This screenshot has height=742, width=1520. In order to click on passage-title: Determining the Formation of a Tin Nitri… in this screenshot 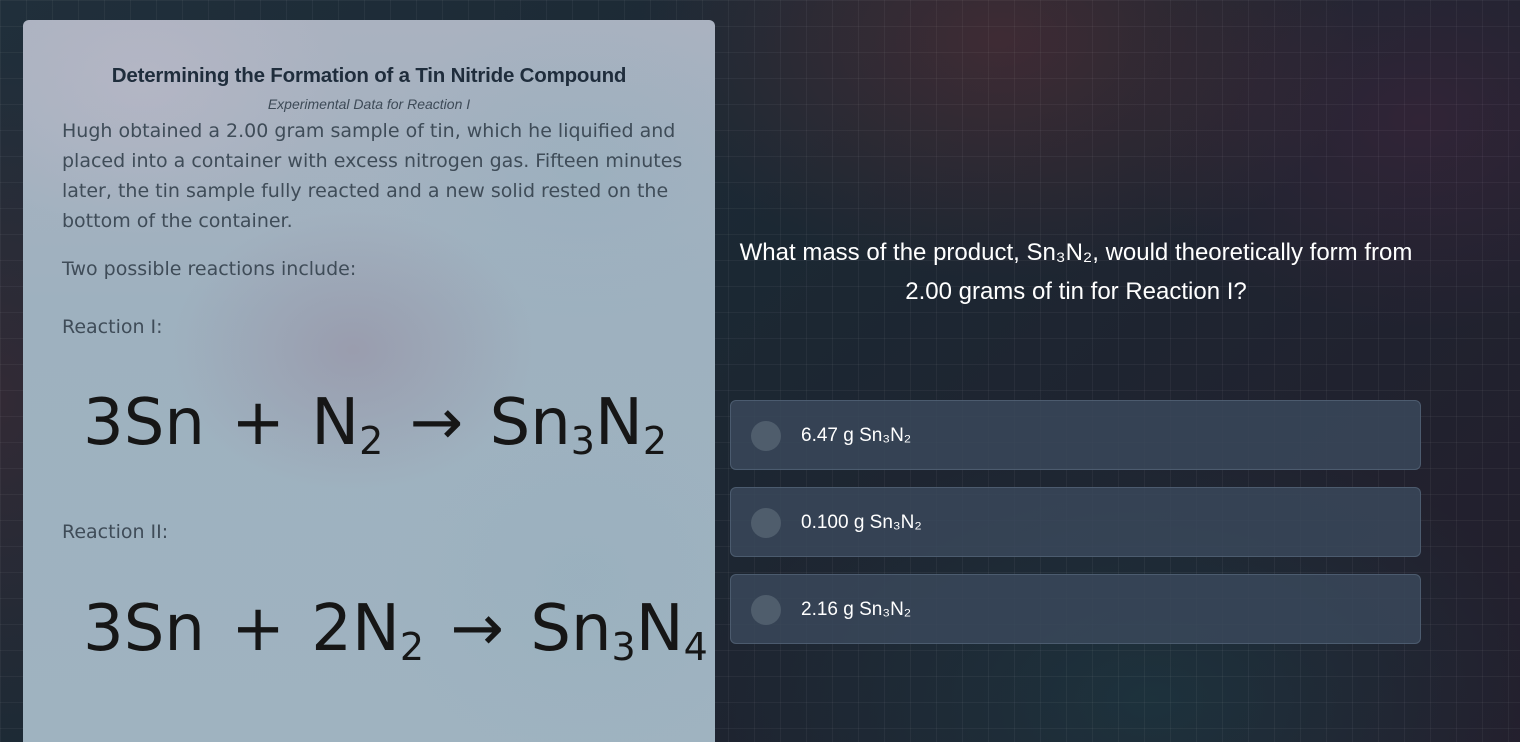, I will do `click(369, 75)`.